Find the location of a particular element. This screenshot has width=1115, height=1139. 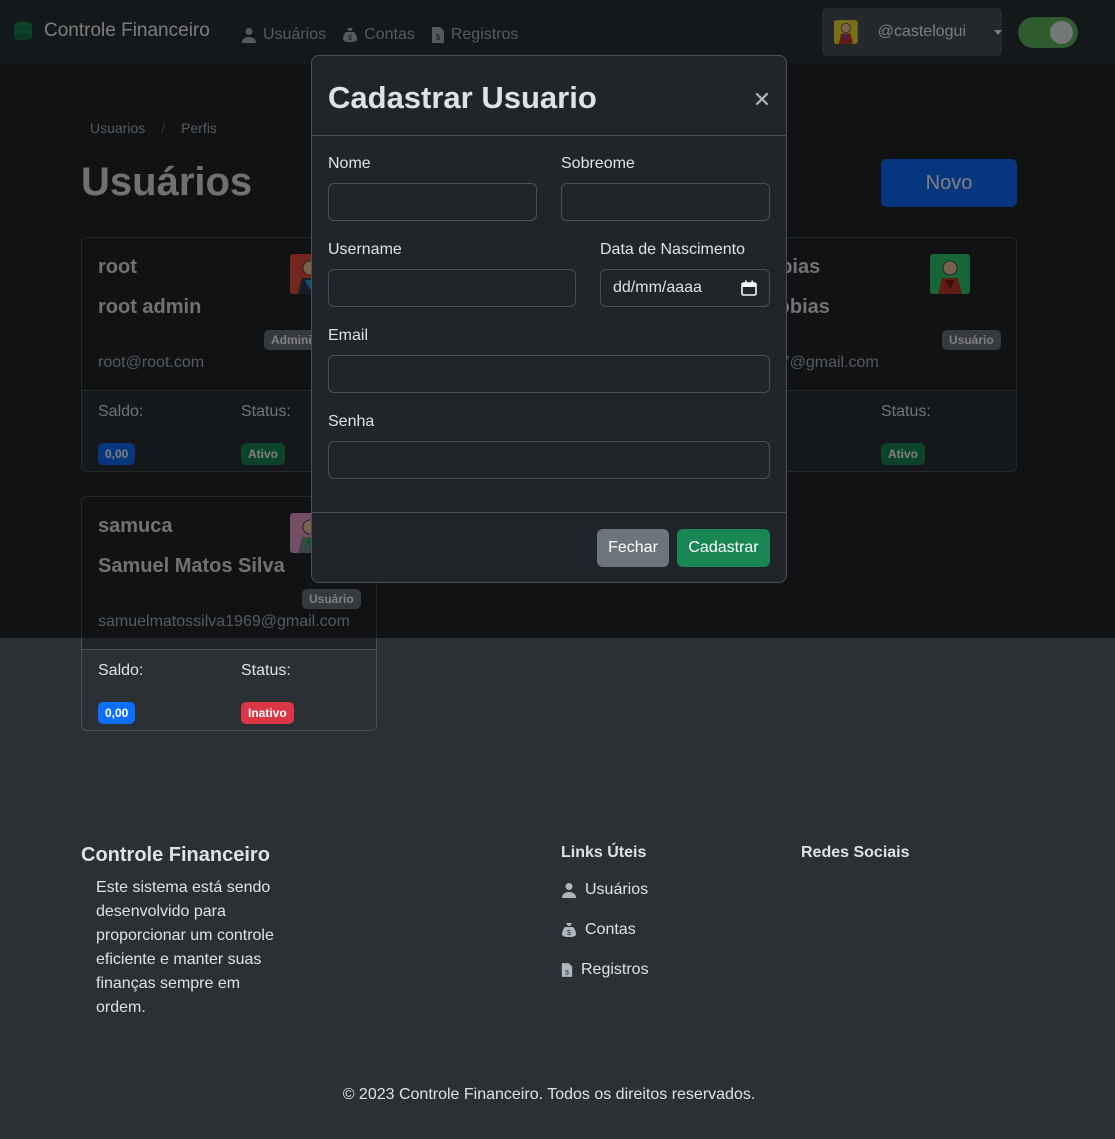

calendar-icon is located at coordinates (749, 288).